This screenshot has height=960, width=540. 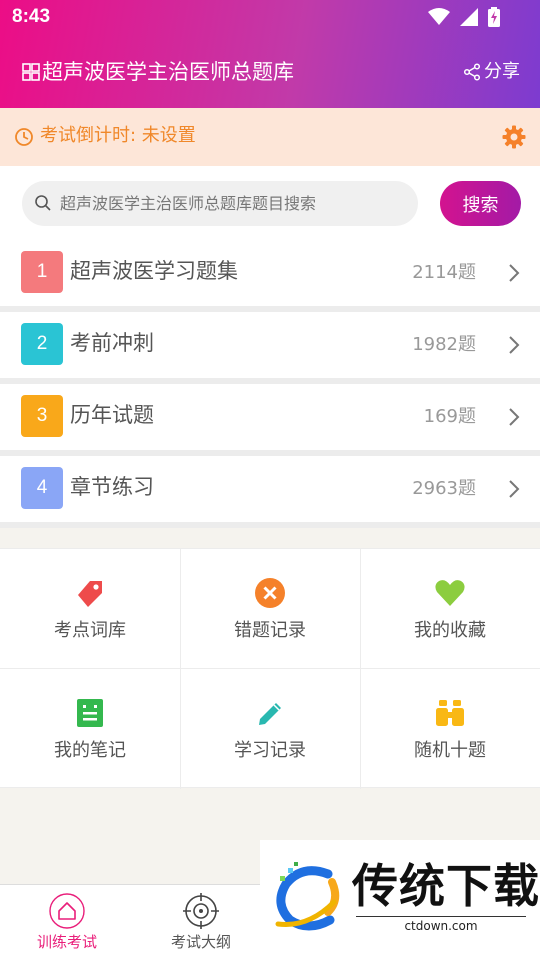 What do you see at coordinates (441, 924) in the screenshot?
I see `watermark-url: ctdown.com` at bounding box center [441, 924].